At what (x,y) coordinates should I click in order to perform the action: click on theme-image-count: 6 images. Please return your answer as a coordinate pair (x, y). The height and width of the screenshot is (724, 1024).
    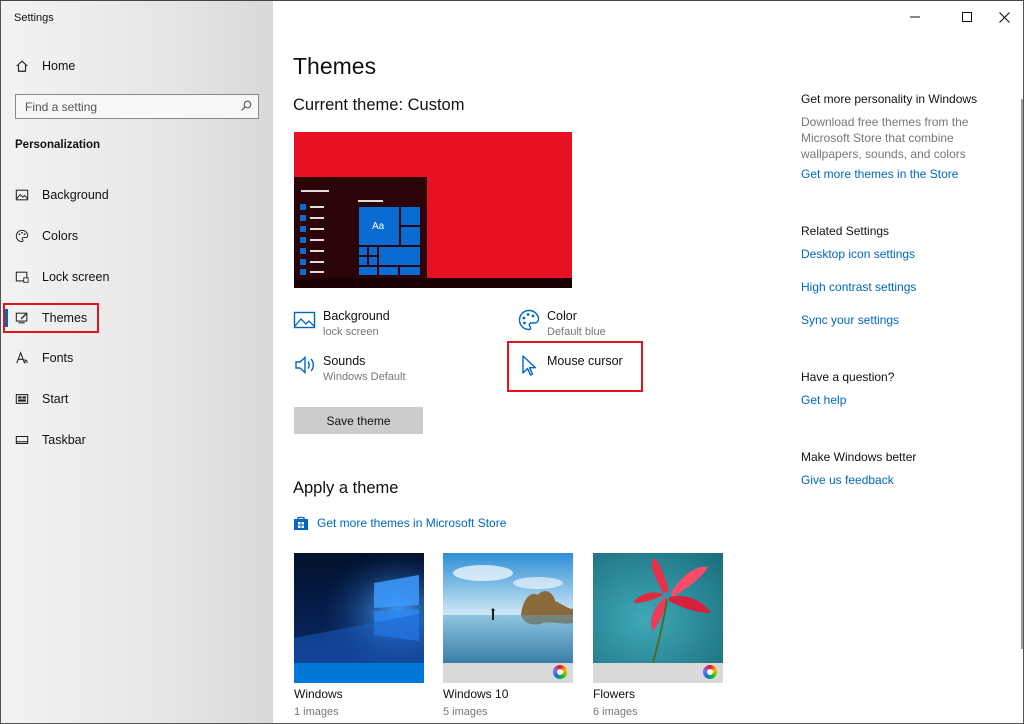
    Looking at the image, I should click on (615, 712).